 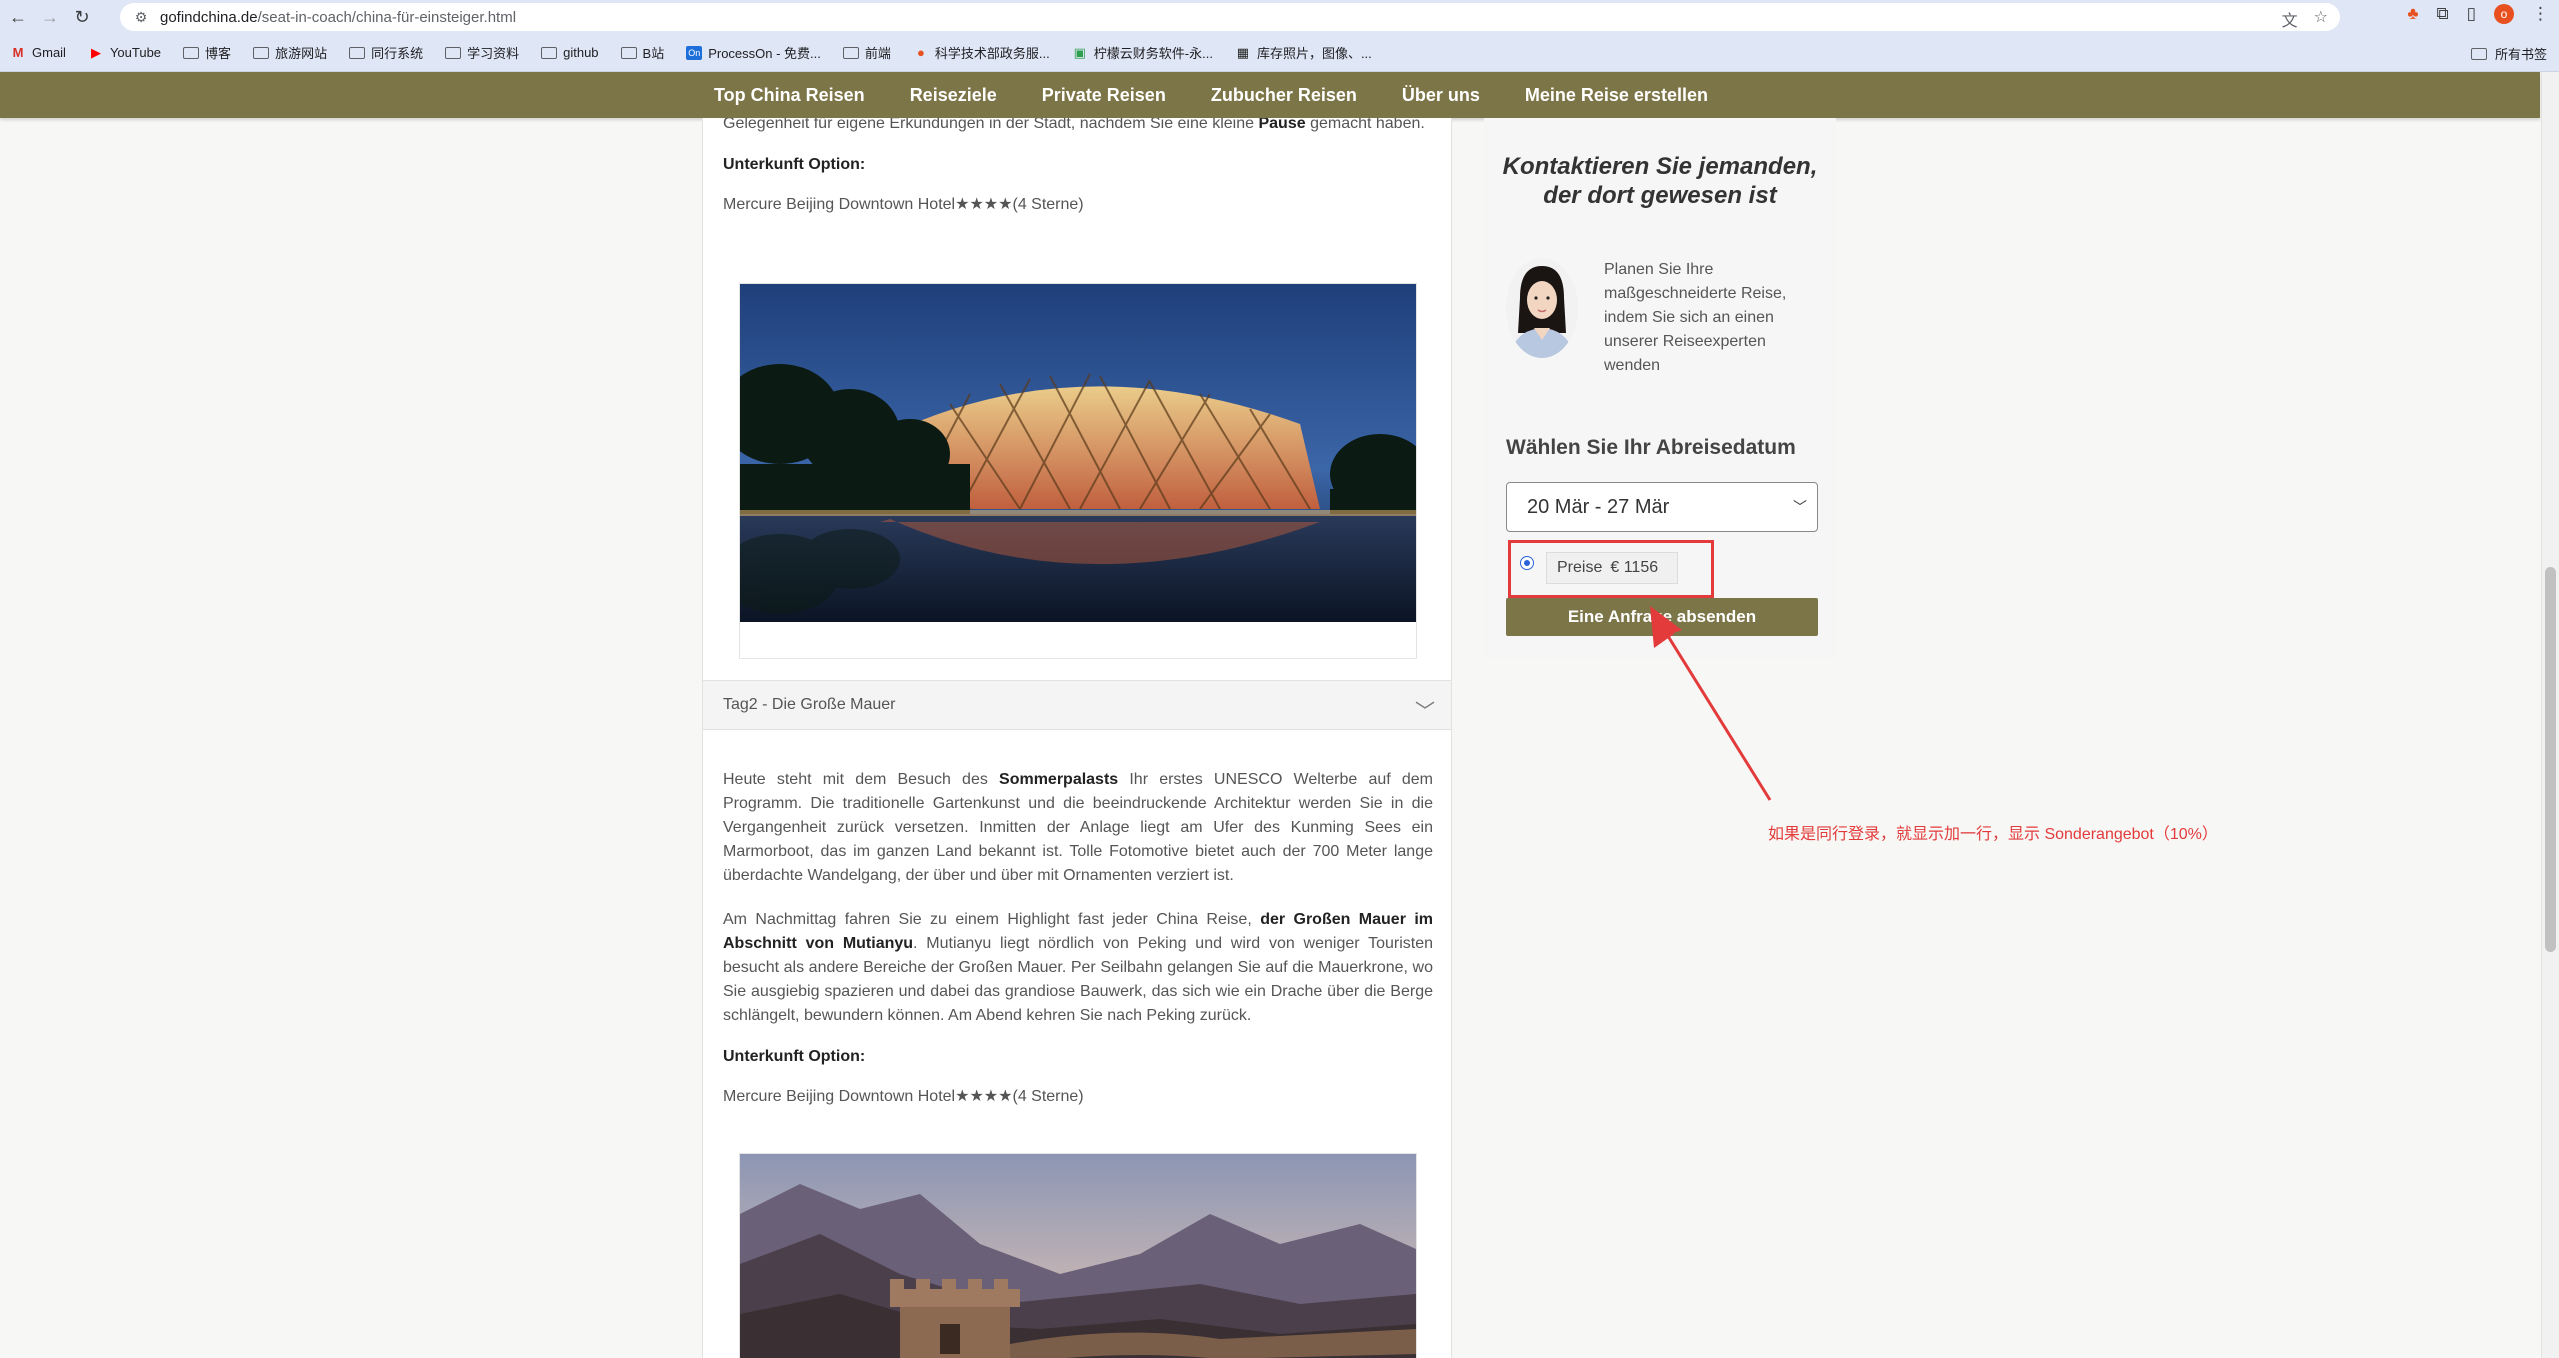 What do you see at coordinates (1662, 507) in the screenshot?
I see `departure-date-select: 20 Mär - 27 Mär ﹀` at bounding box center [1662, 507].